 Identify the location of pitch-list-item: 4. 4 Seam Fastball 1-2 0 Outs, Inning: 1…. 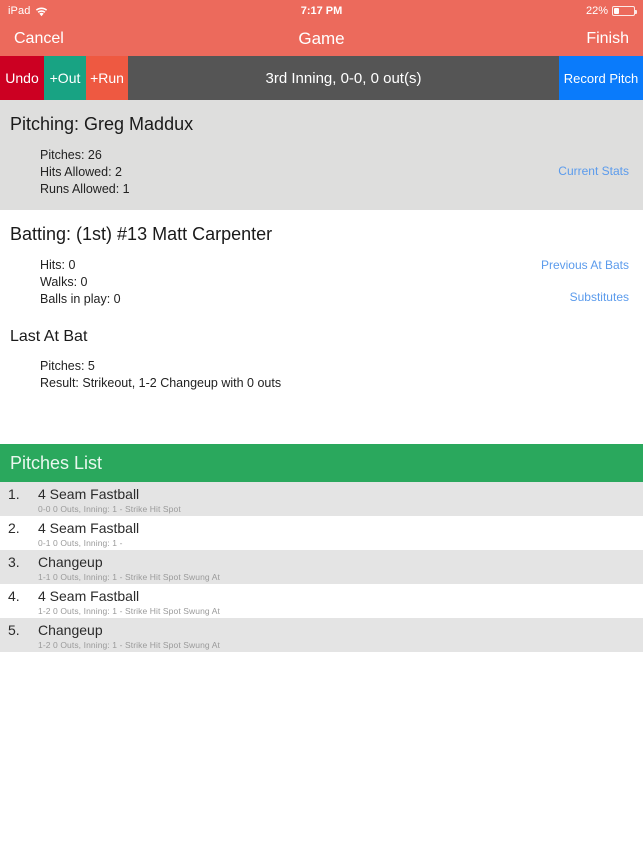
(321, 601).